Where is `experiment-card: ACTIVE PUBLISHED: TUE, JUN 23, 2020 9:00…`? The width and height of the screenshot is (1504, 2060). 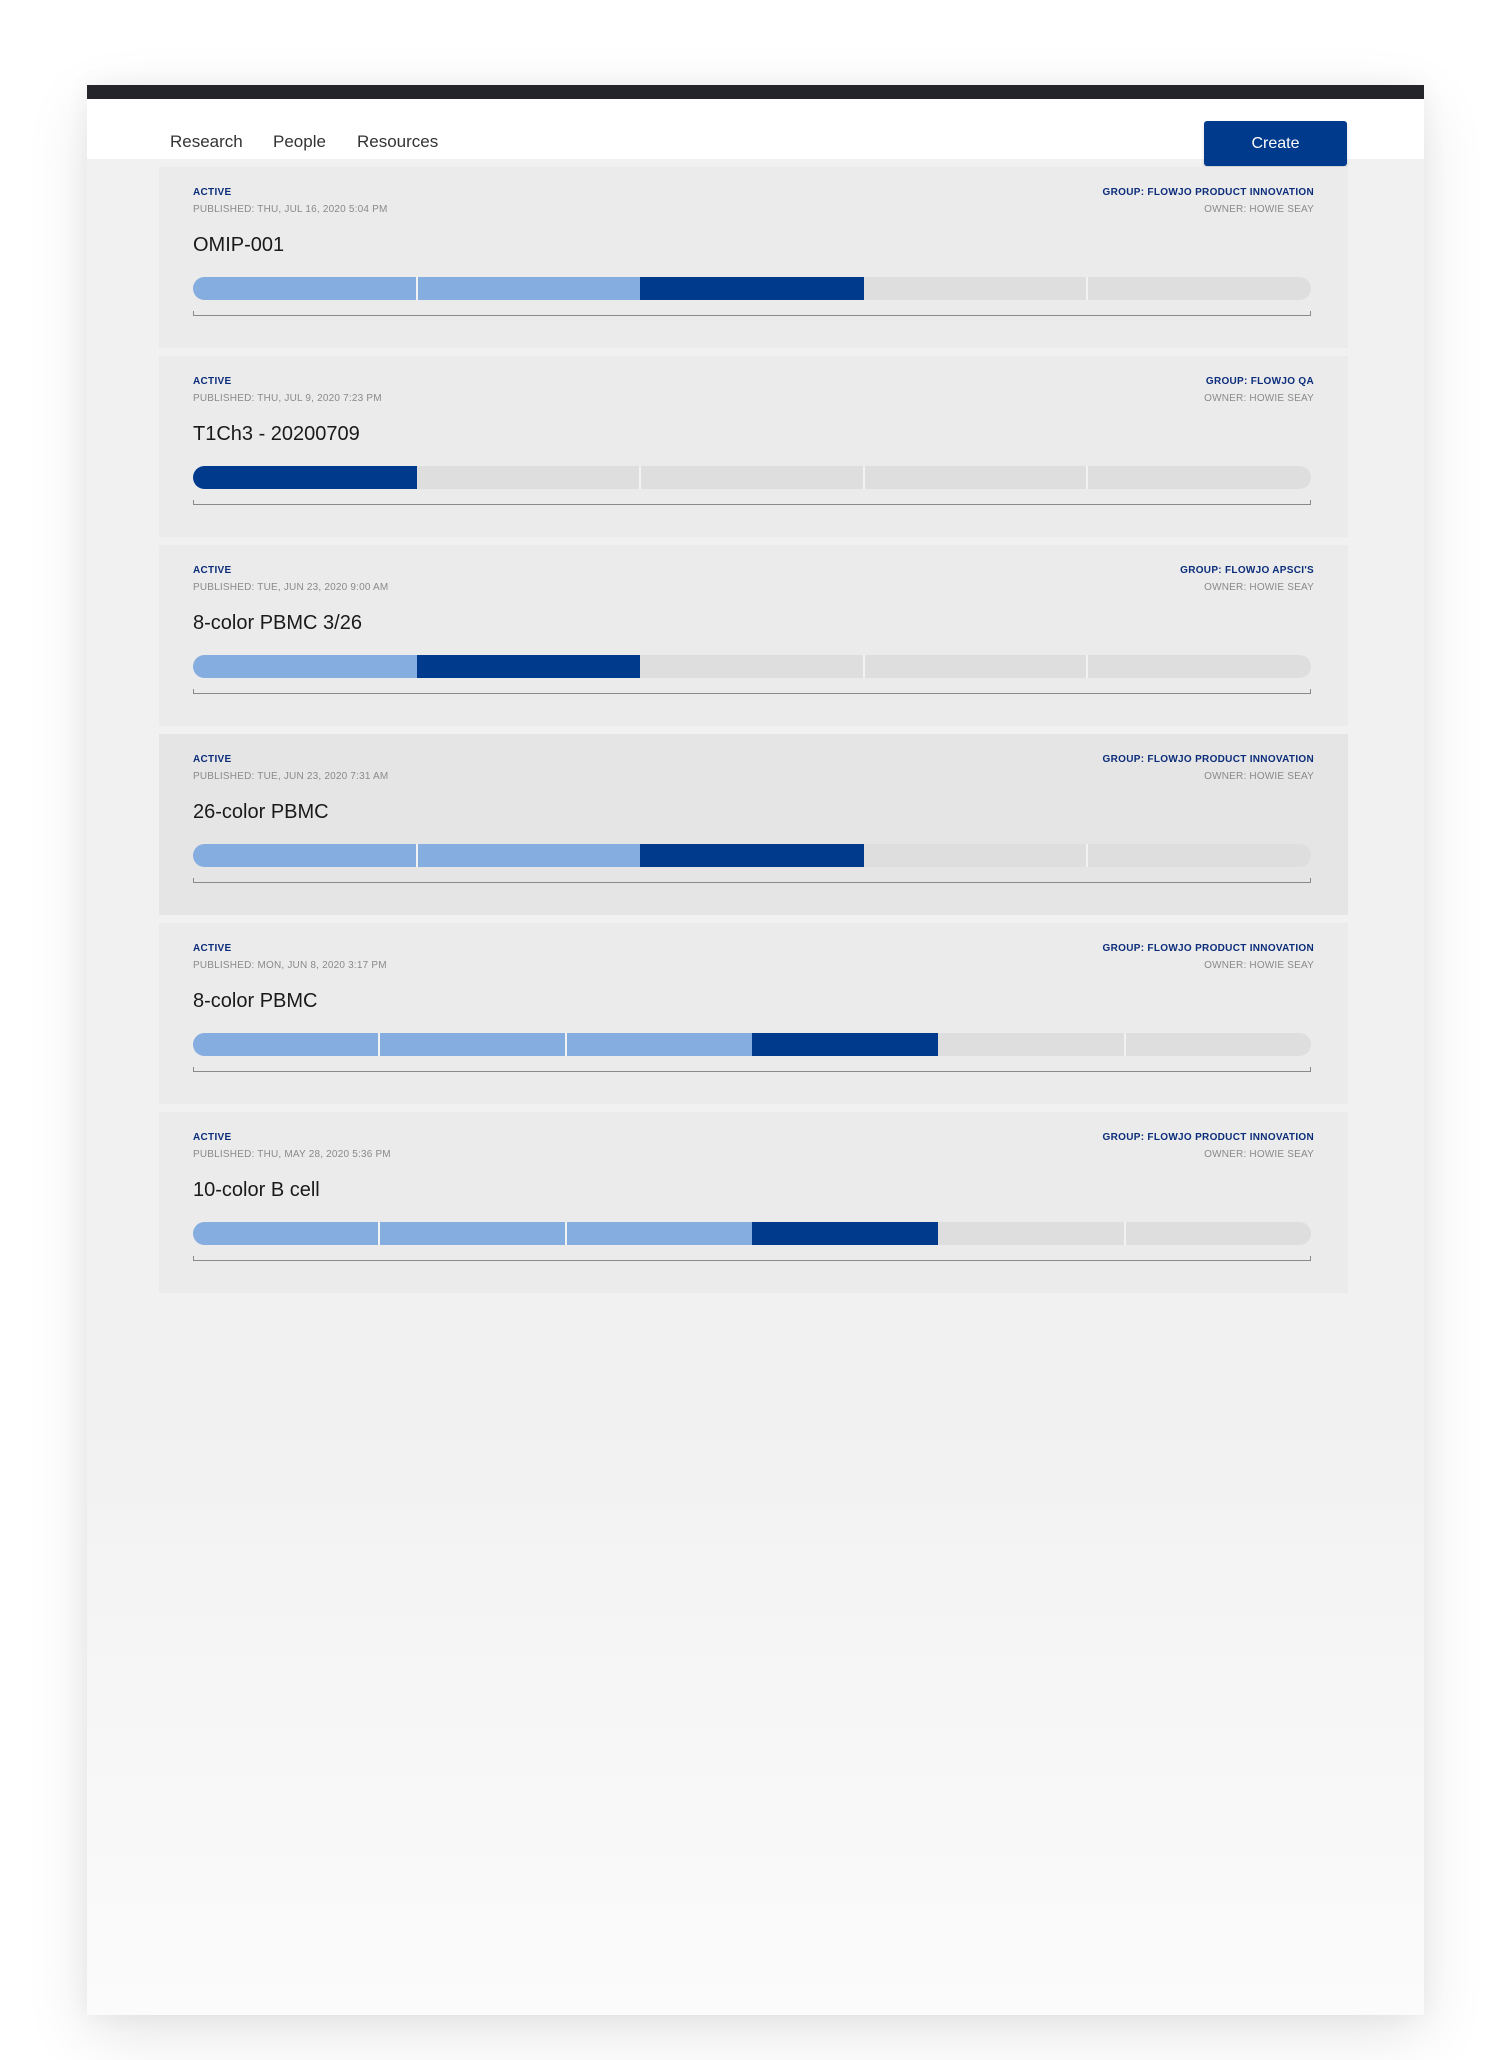
experiment-card: ACTIVE PUBLISHED: TUE, JUN 23, 2020 9:00… is located at coordinates (753, 635).